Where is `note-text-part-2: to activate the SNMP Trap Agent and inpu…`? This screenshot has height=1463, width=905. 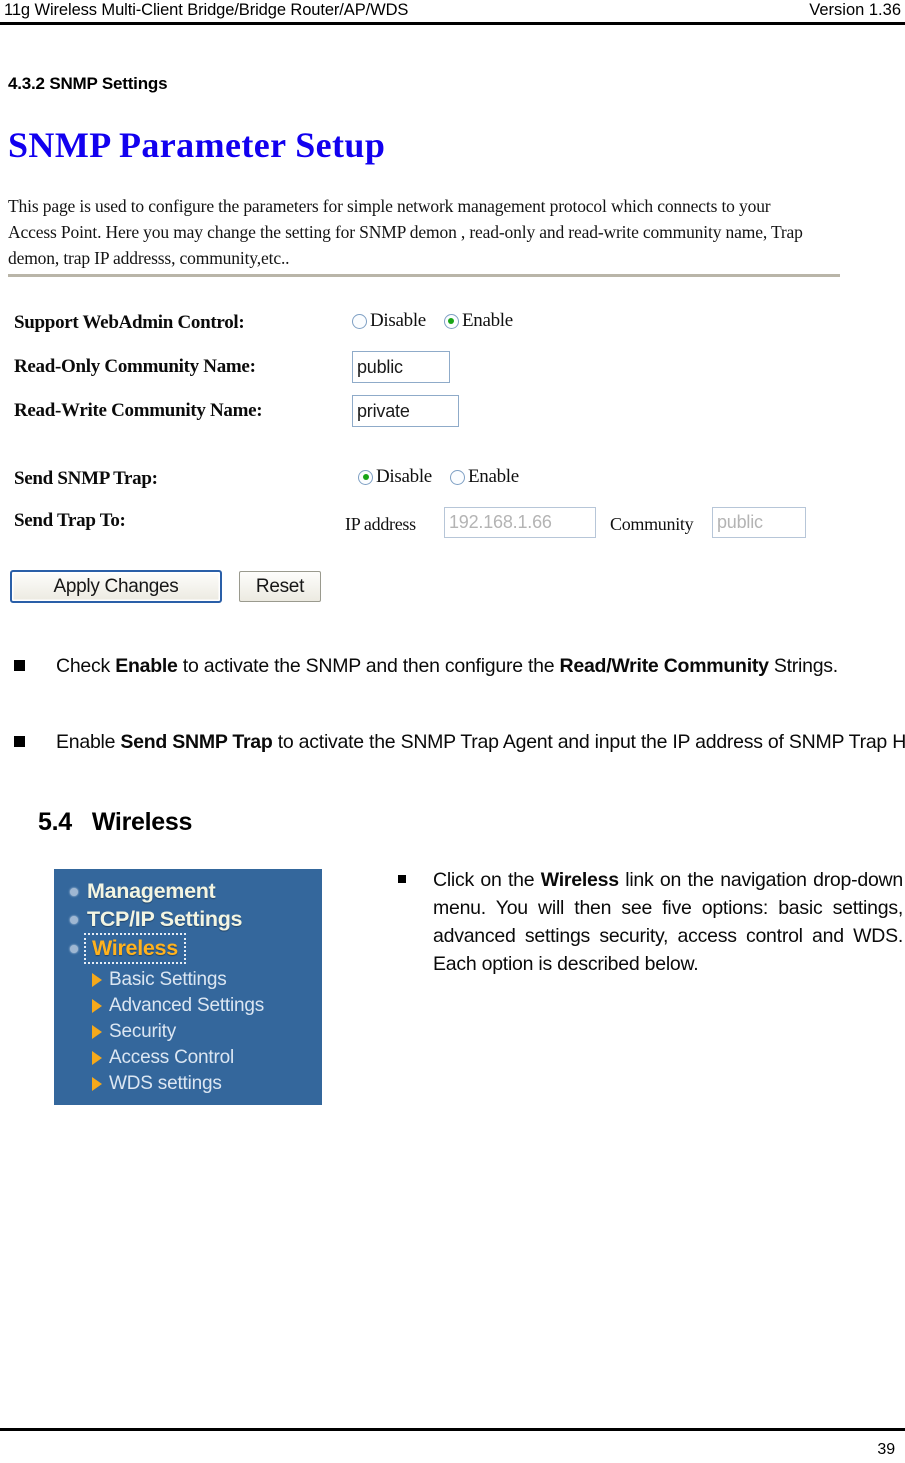 note-text-part-2: to activate the SNMP Trap Agent and inpu… is located at coordinates (588, 742).